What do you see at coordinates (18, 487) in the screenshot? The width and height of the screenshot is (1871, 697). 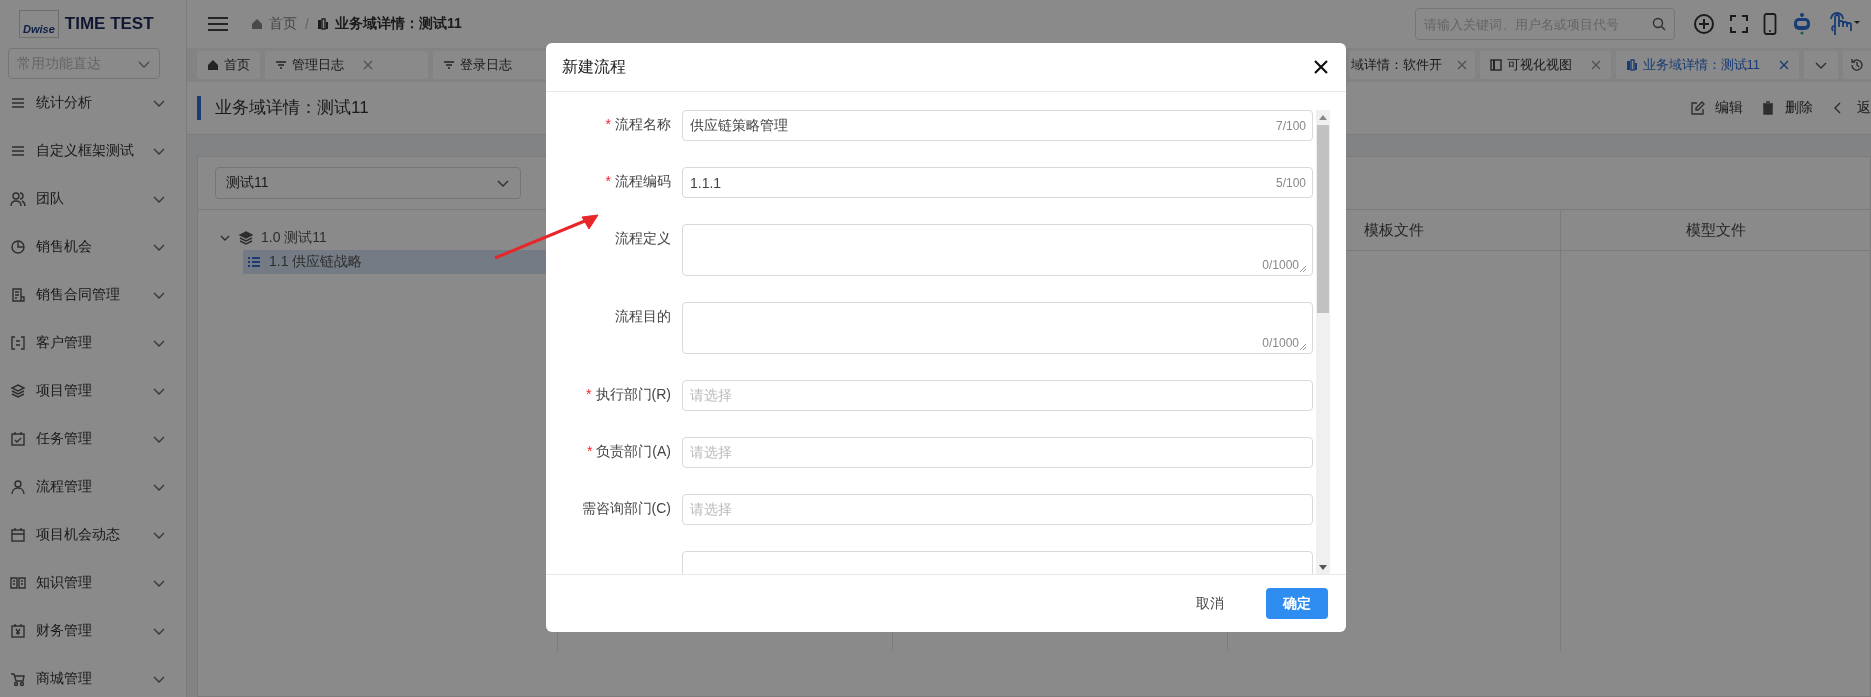 I see `person-icon` at bounding box center [18, 487].